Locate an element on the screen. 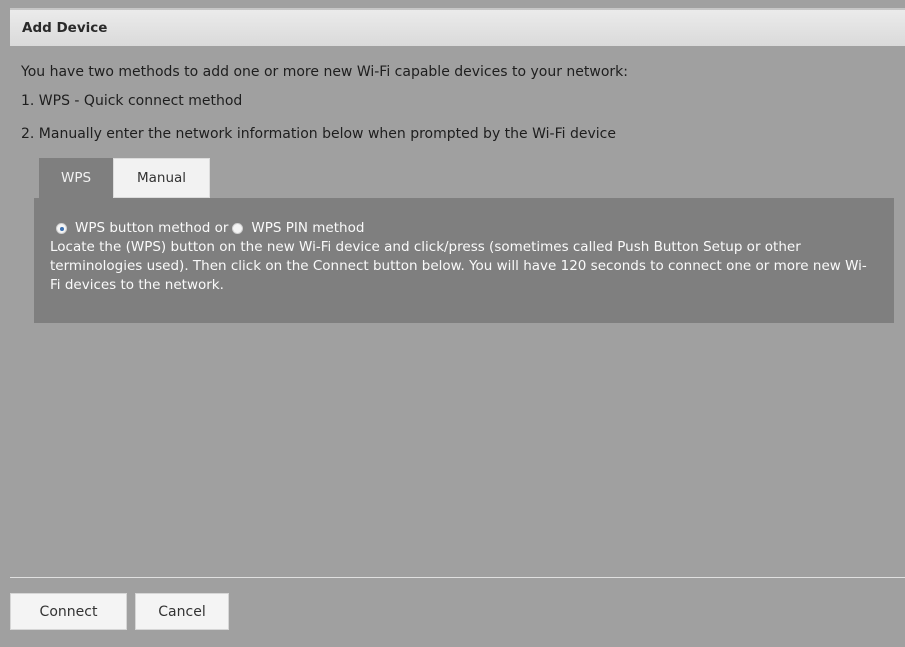 The width and height of the screenshot is (905, 647). footer-divider is located at coordinates (457, 577).